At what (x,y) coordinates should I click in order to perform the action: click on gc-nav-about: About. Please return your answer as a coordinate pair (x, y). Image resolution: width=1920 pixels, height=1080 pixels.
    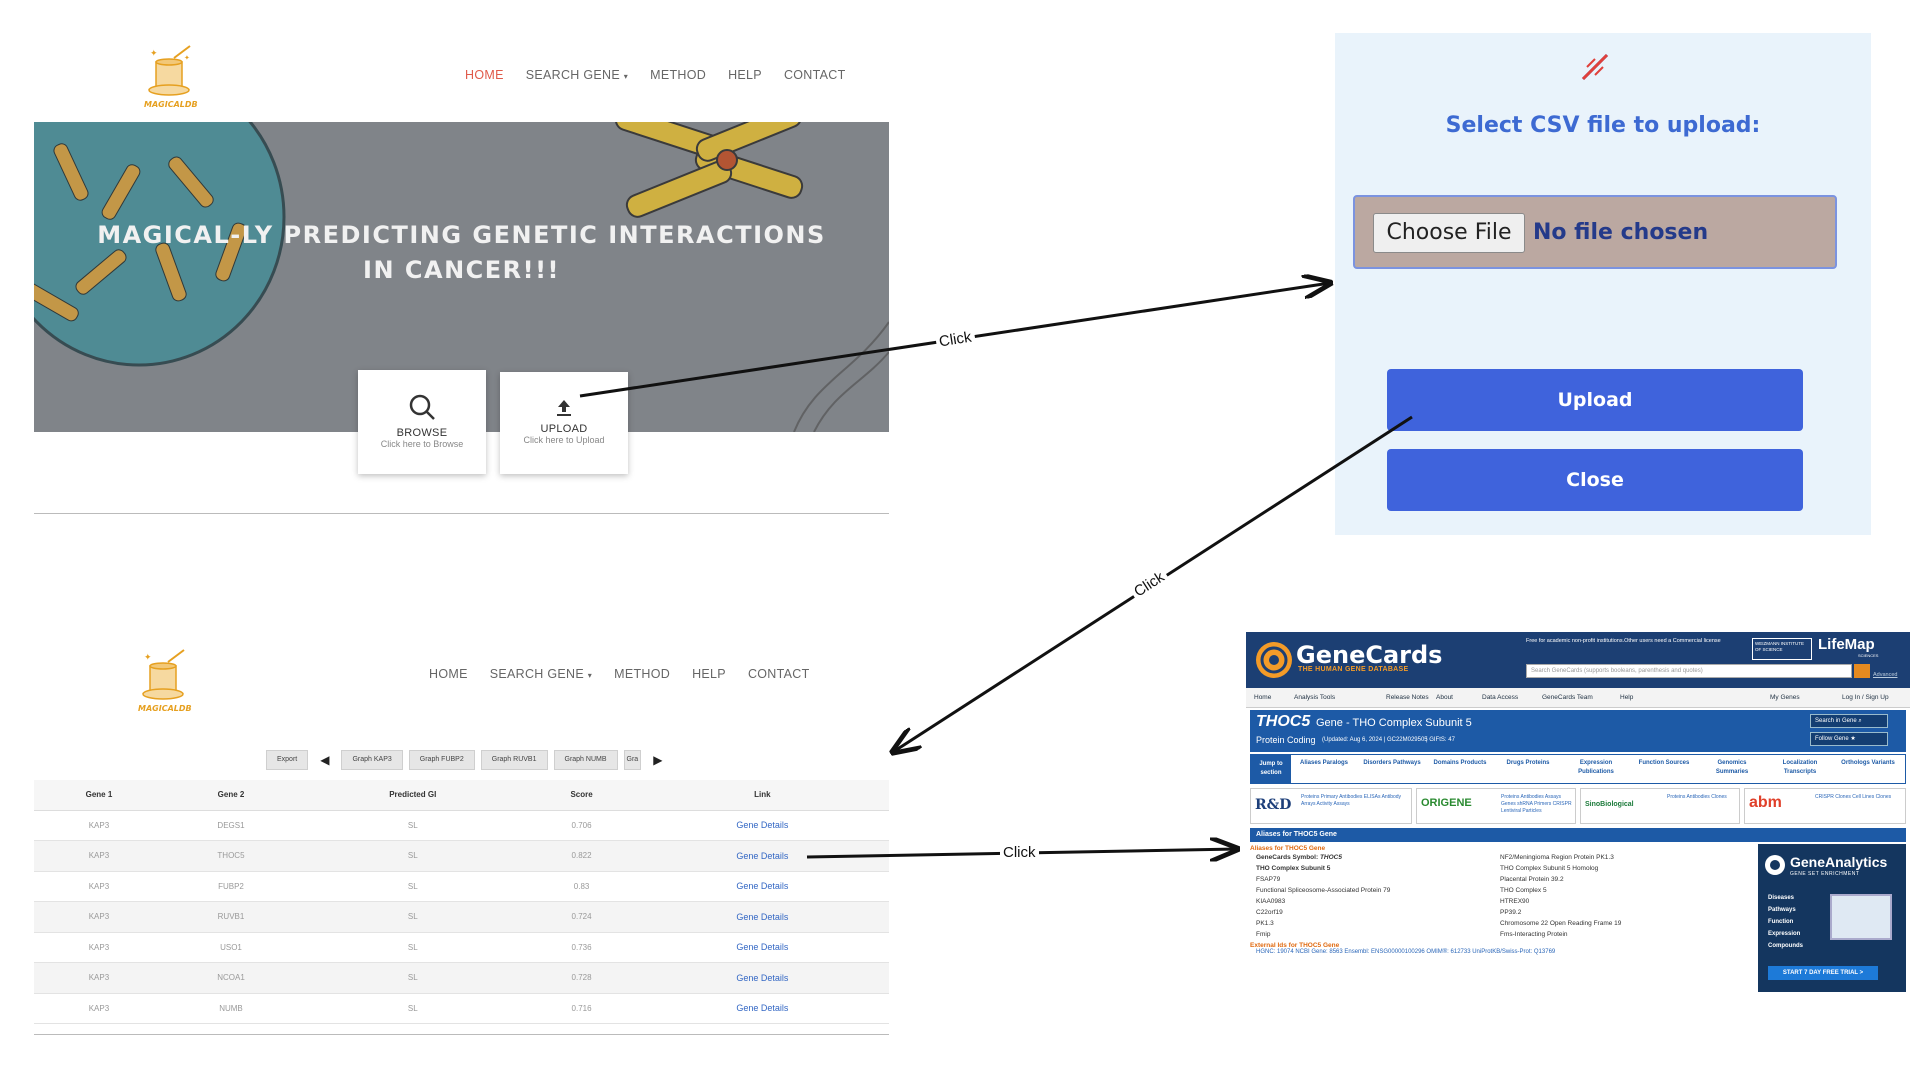
    Looking at the image, I should click on (1444, 697).